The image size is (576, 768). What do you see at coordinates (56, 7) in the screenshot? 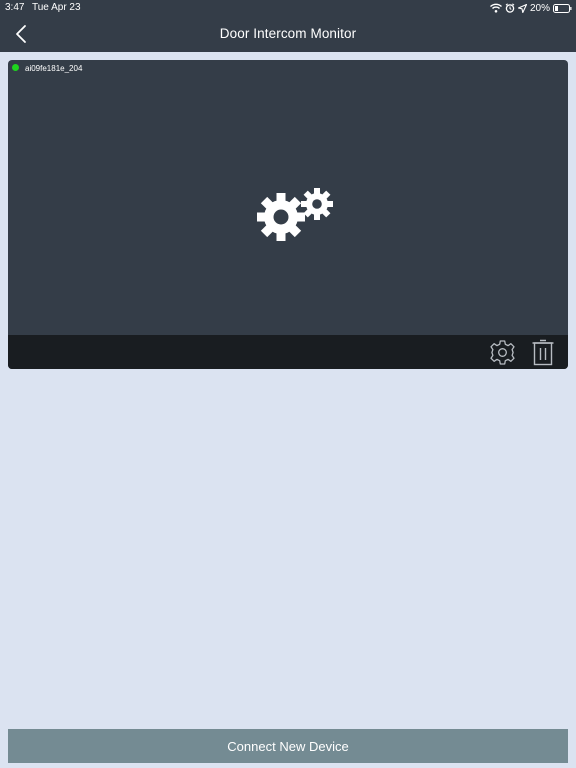
I see `status-date: Tue Apr 23` at bounding box center [56, 7].